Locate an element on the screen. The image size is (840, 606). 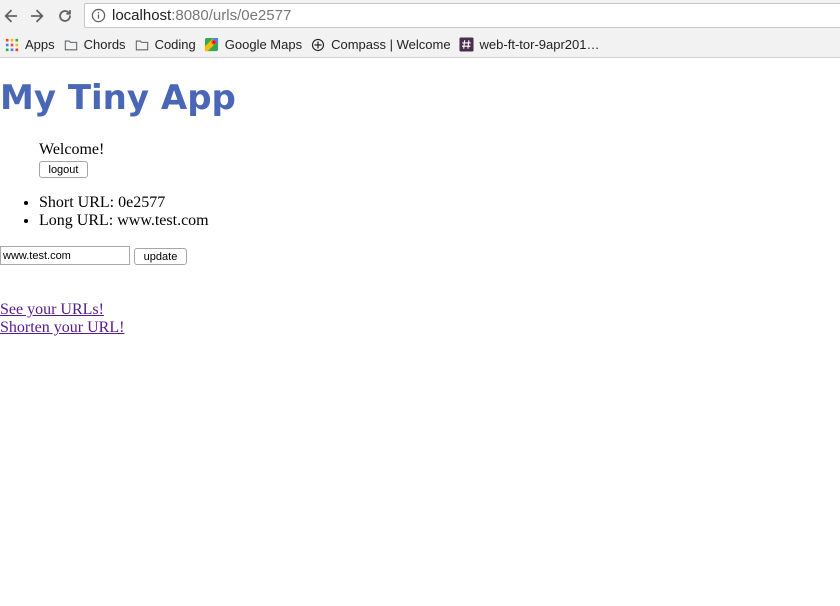
bookmark-compass: Compass | Welcome is located at coordinates (380, 45).